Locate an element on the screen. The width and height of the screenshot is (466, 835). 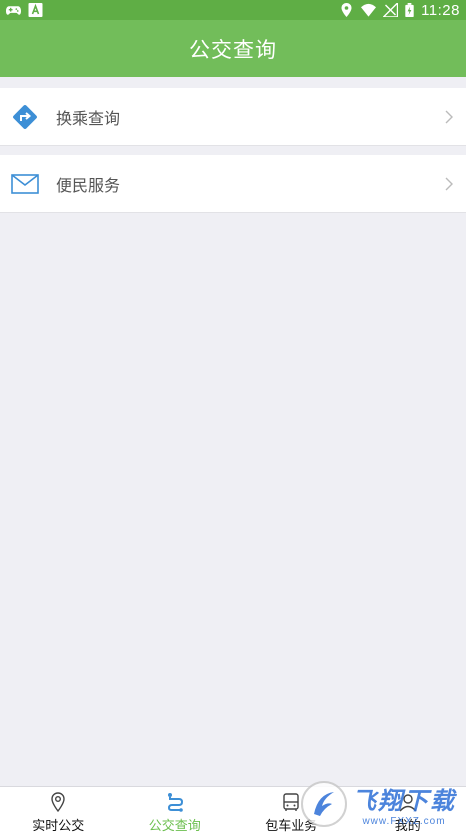
watermark-text: 飞翔下载 www.FXXZ.com is located at coordinates (404, 804).